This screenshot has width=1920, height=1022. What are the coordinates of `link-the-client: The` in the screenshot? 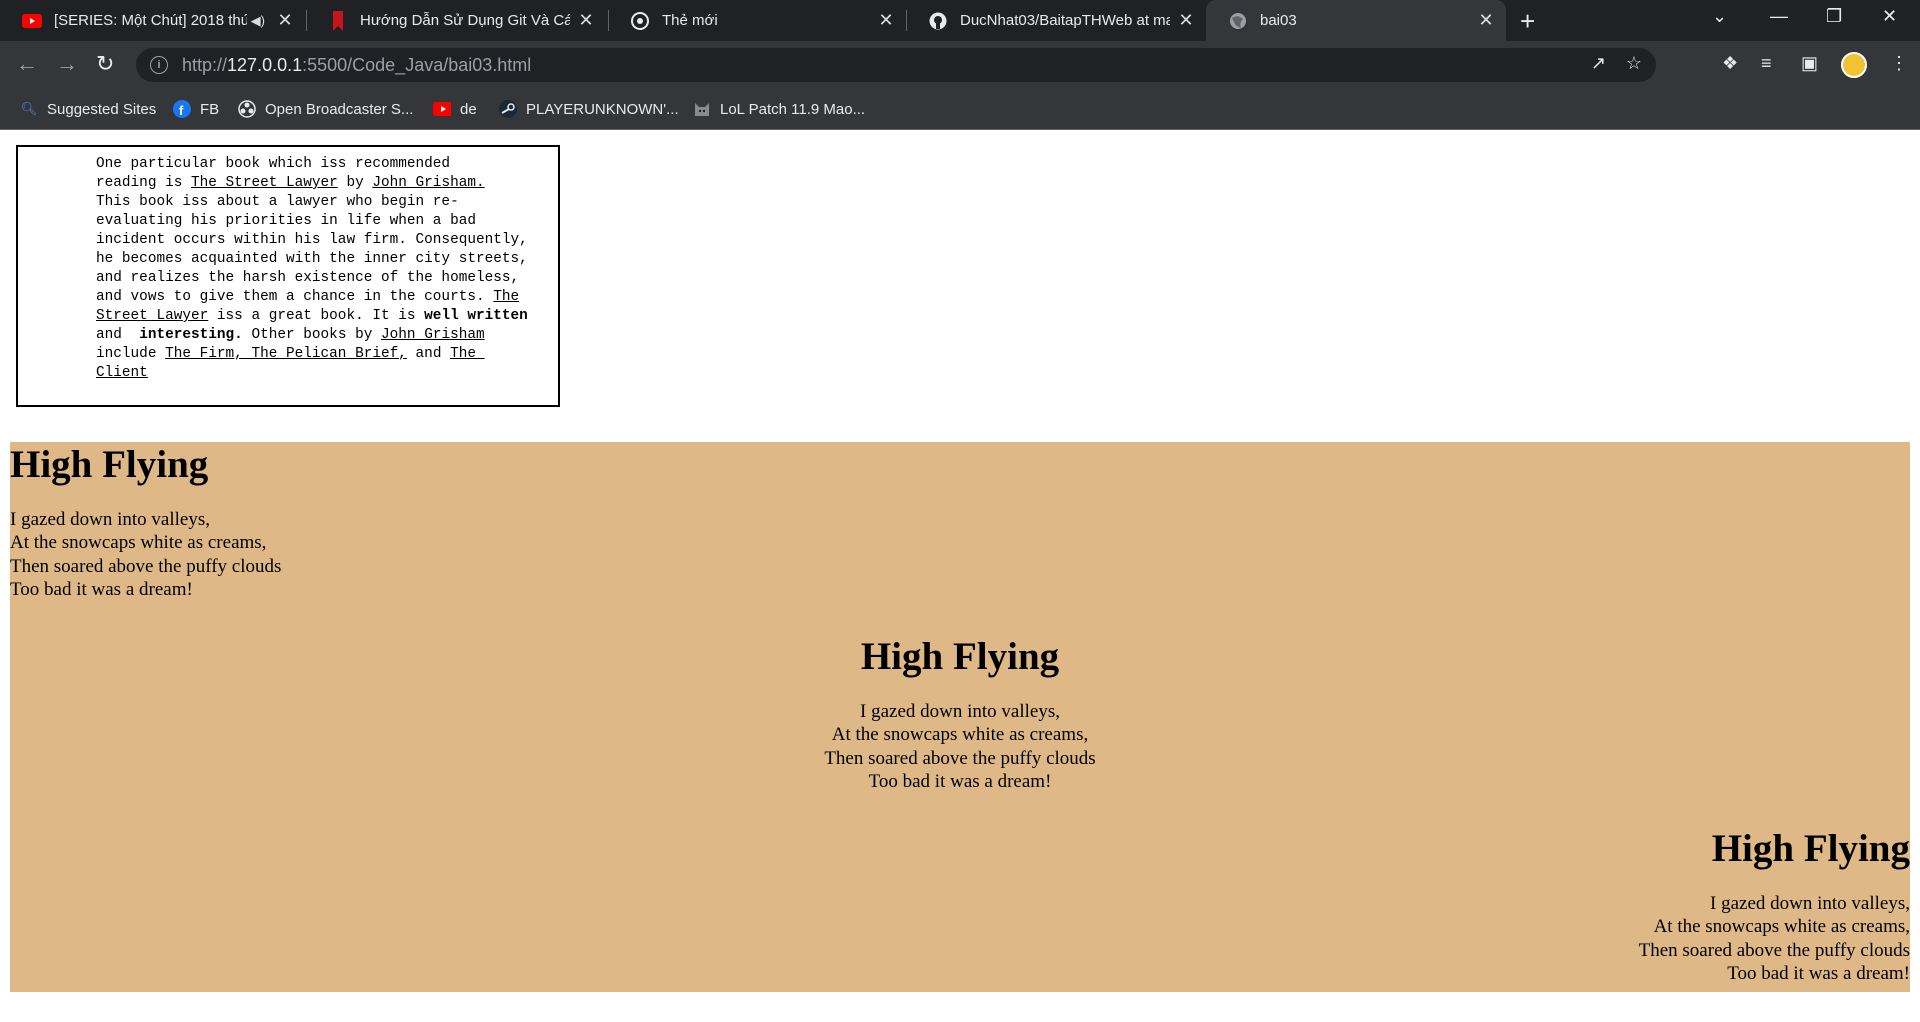 It's located at (467, 354).